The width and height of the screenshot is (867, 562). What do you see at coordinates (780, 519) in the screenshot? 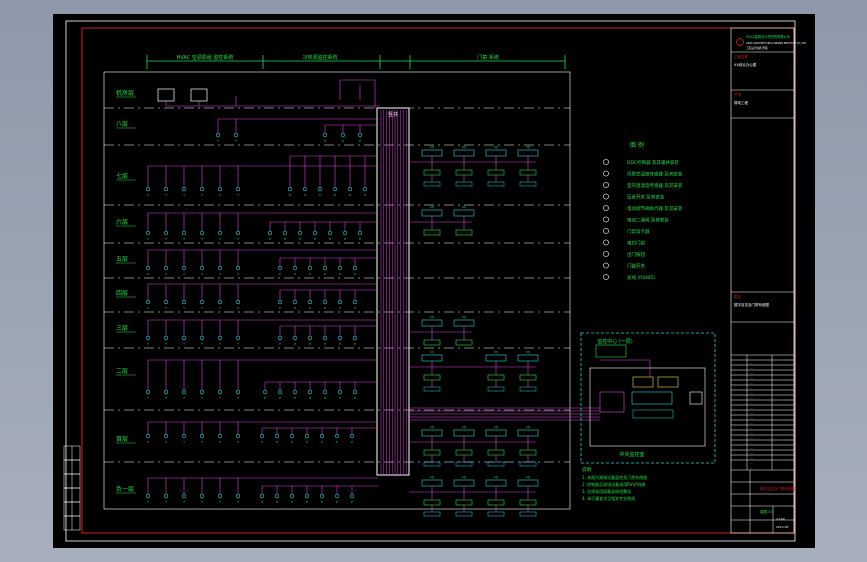
I see `drawing-scale: 1:100` at bounding box center [780, 519].